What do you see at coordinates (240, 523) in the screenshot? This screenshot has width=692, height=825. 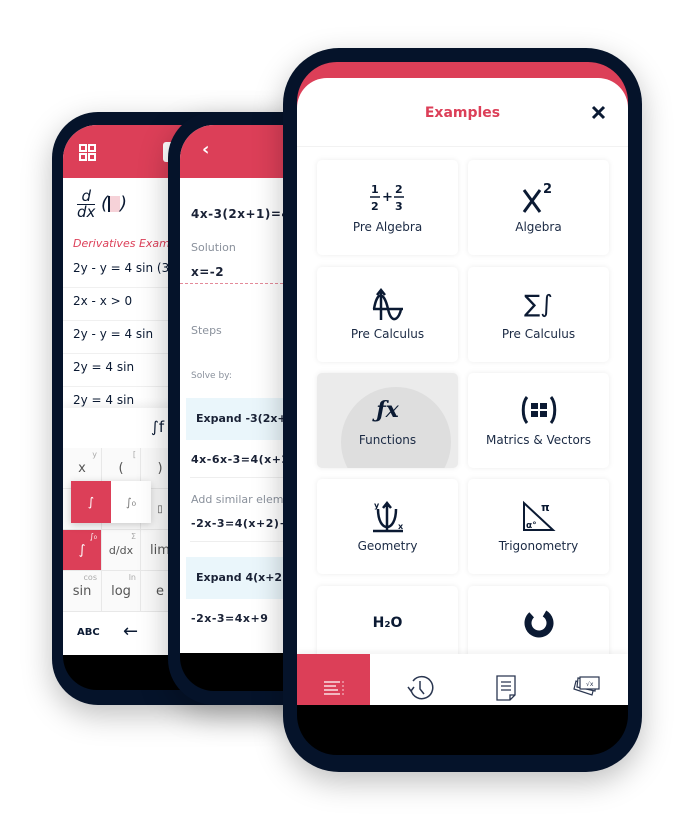 I see `step-result: -2x-3=4(x+2)+` at bounding box center [240, 523].